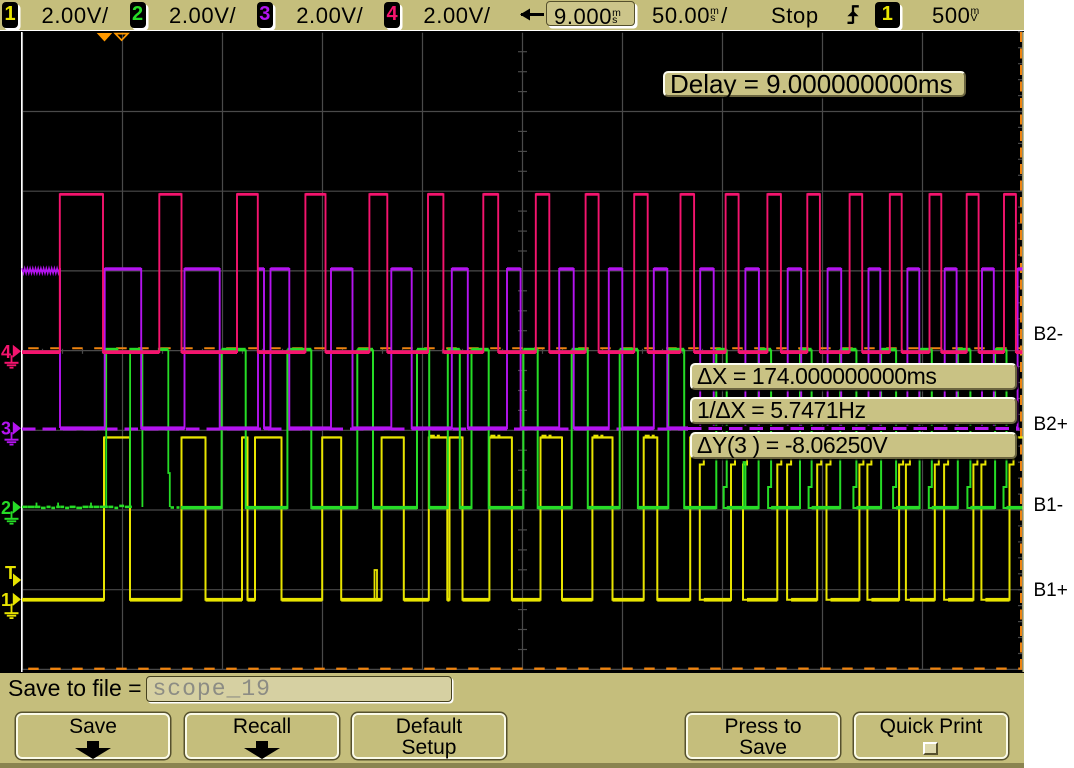 The image size is (1074, 768). I want to click on svg-text: 2, so click(6, 508).